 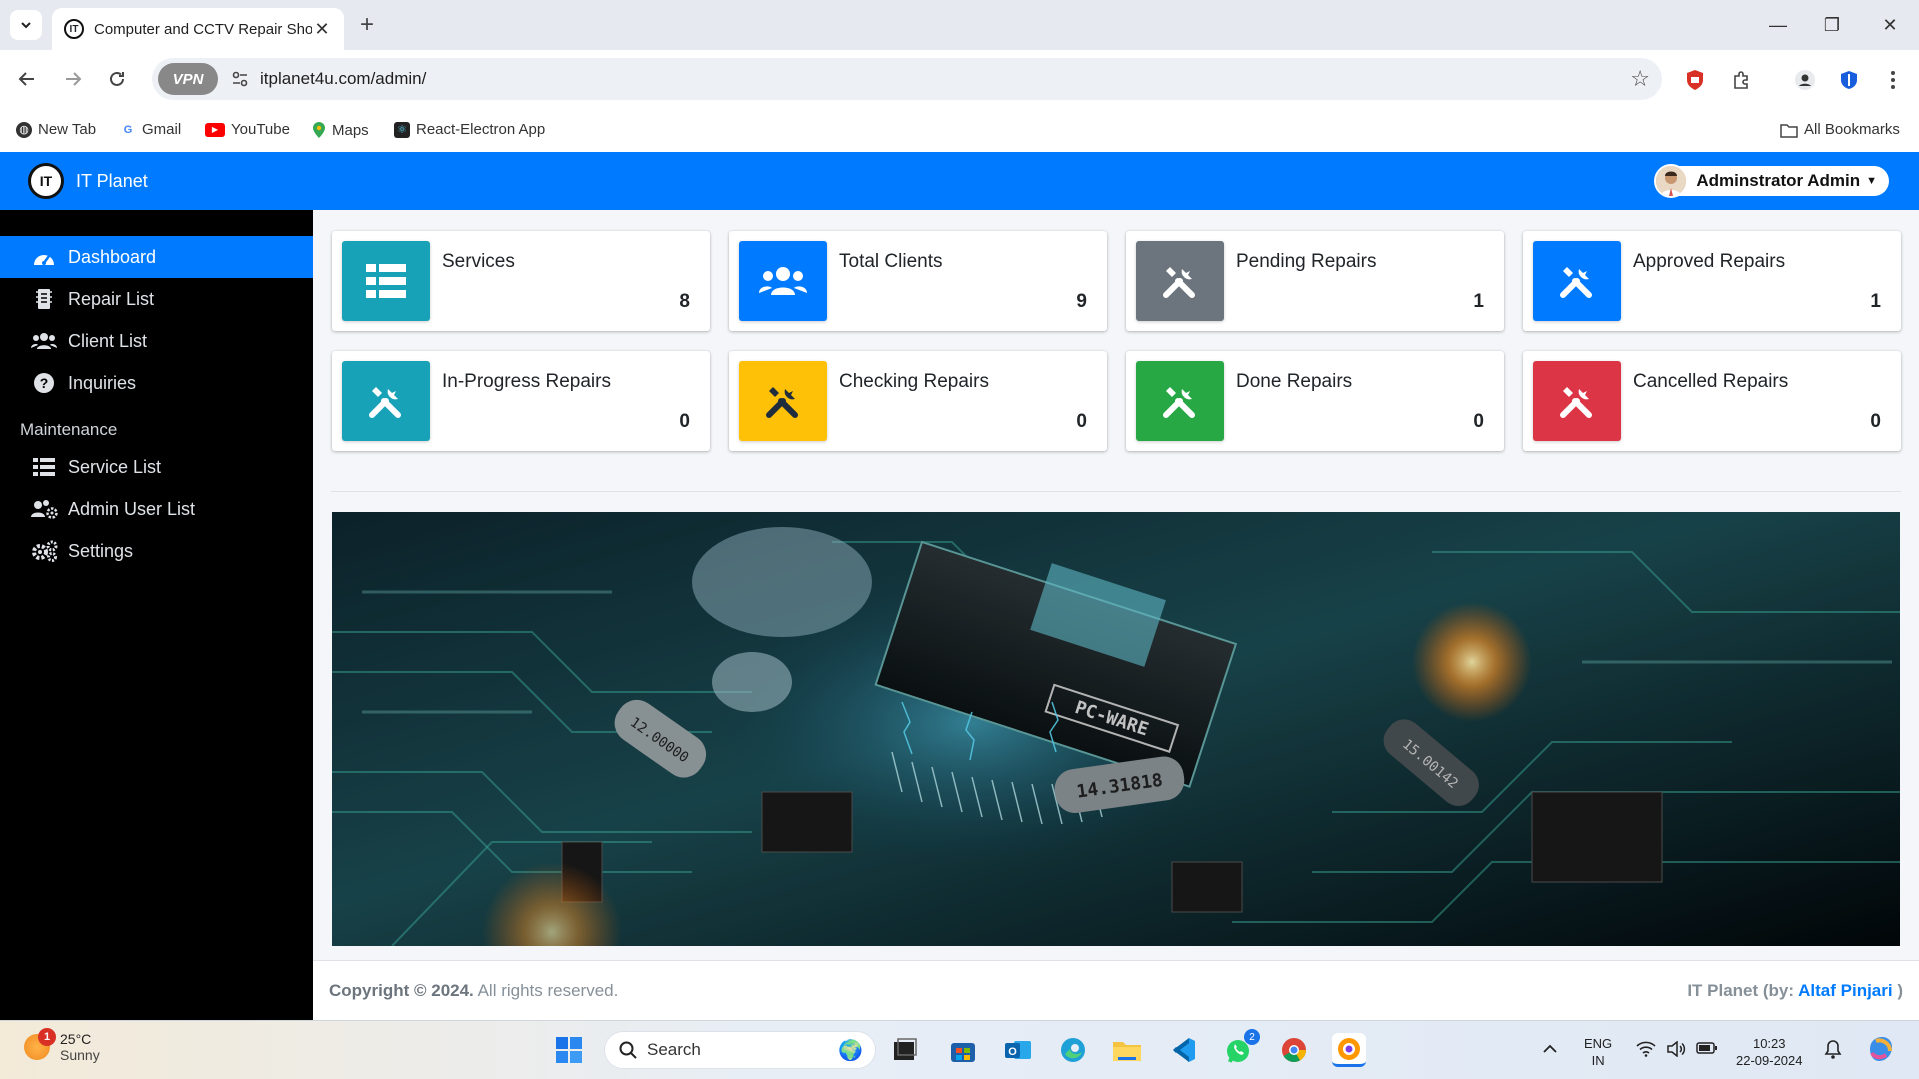 I want to click on footer-copyright: Copyright © 2024. All rights reserved., so click(x=473, y=991).